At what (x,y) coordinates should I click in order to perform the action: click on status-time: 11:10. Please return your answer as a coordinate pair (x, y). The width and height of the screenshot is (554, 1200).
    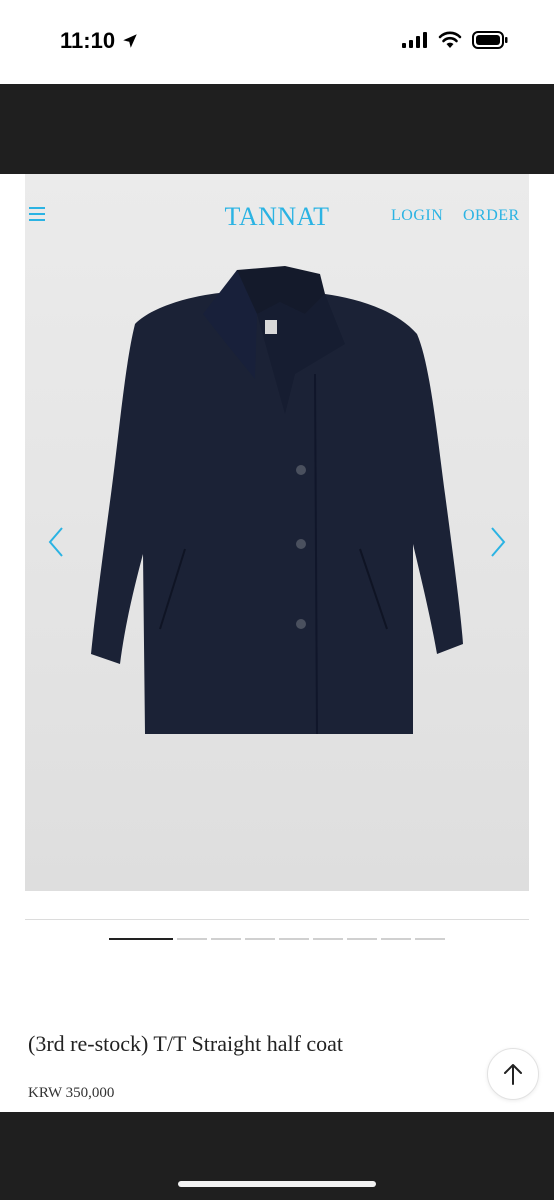
    Looking at the image, I should click on (99, 41).